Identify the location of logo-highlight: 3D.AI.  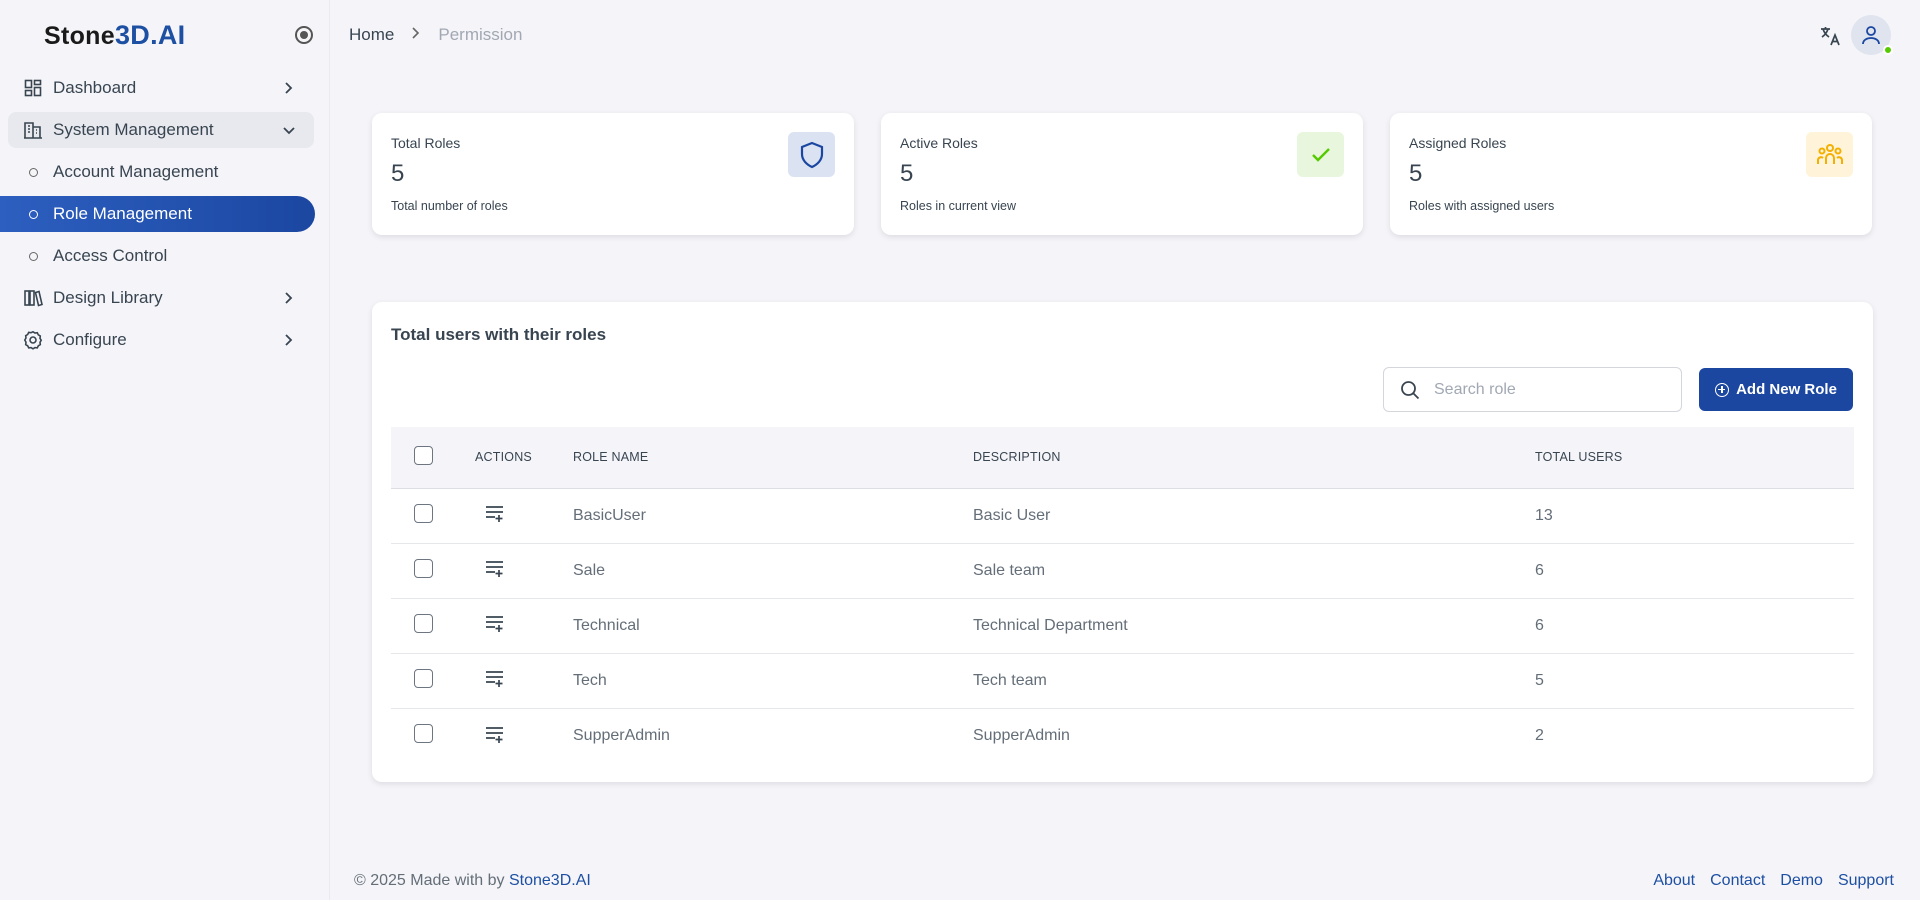
(150, 34).